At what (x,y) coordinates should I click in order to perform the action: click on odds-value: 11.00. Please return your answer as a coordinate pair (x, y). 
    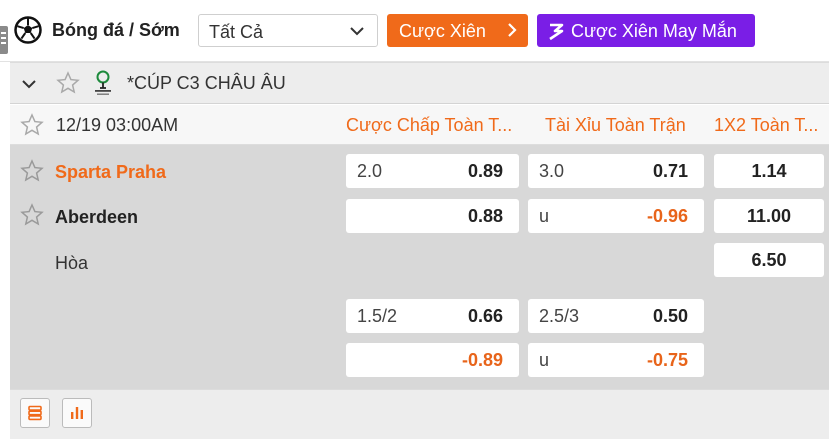
    Looking at the image, I should click on (769, 216).